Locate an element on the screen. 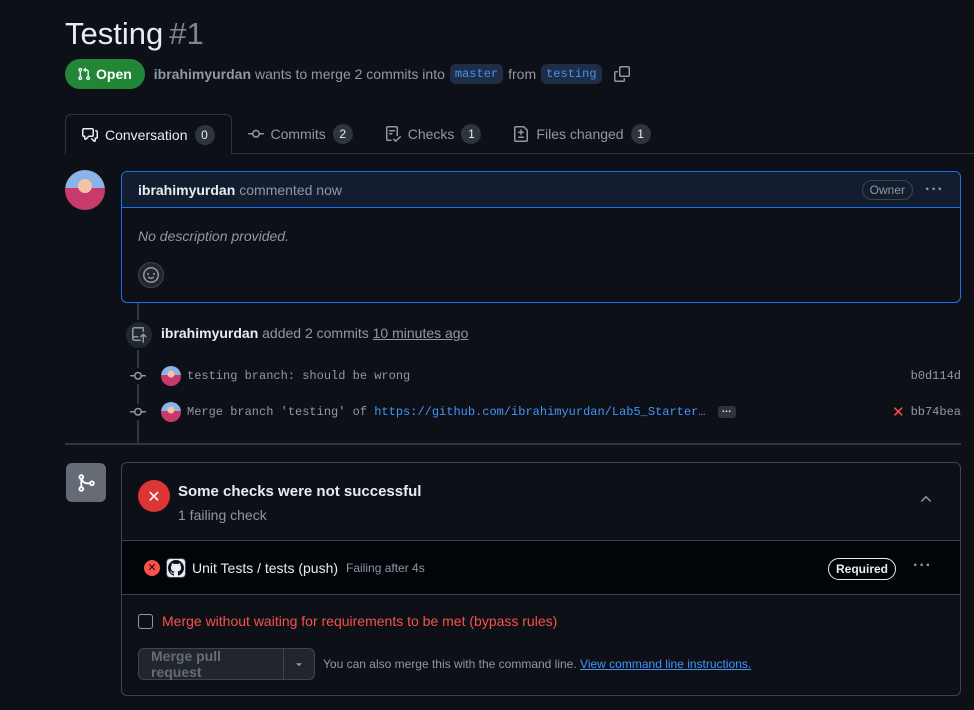 This screenshot has height=710, width=974. triangle-down-icon is located at coordinates (299, 665).